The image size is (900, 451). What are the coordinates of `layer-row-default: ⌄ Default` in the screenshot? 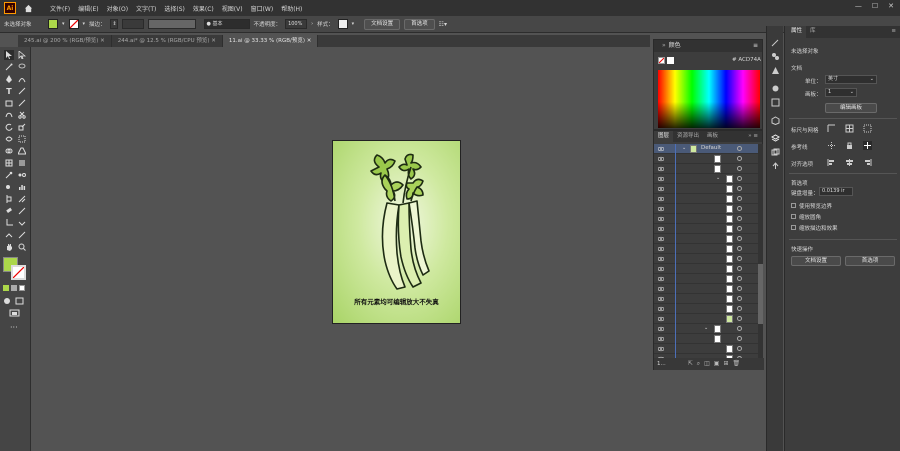 It's located at (706, 149).